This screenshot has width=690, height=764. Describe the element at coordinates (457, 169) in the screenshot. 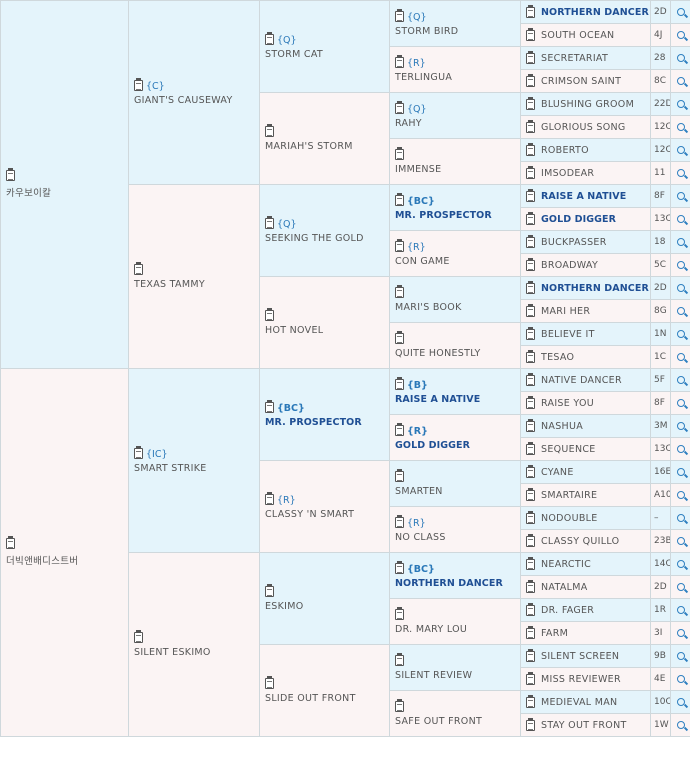

I see `ancestor-name: IMMENSE` at that location.